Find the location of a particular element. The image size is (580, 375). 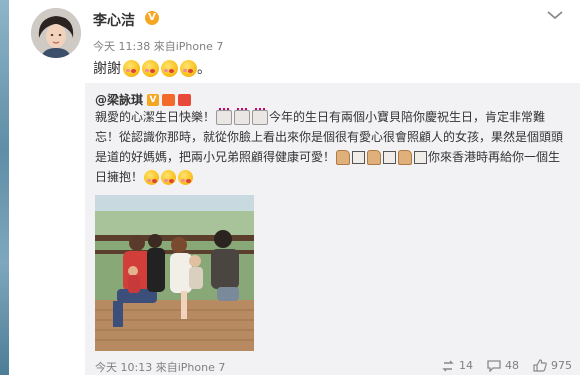

attached-photo is located at coordinates (174, 273).